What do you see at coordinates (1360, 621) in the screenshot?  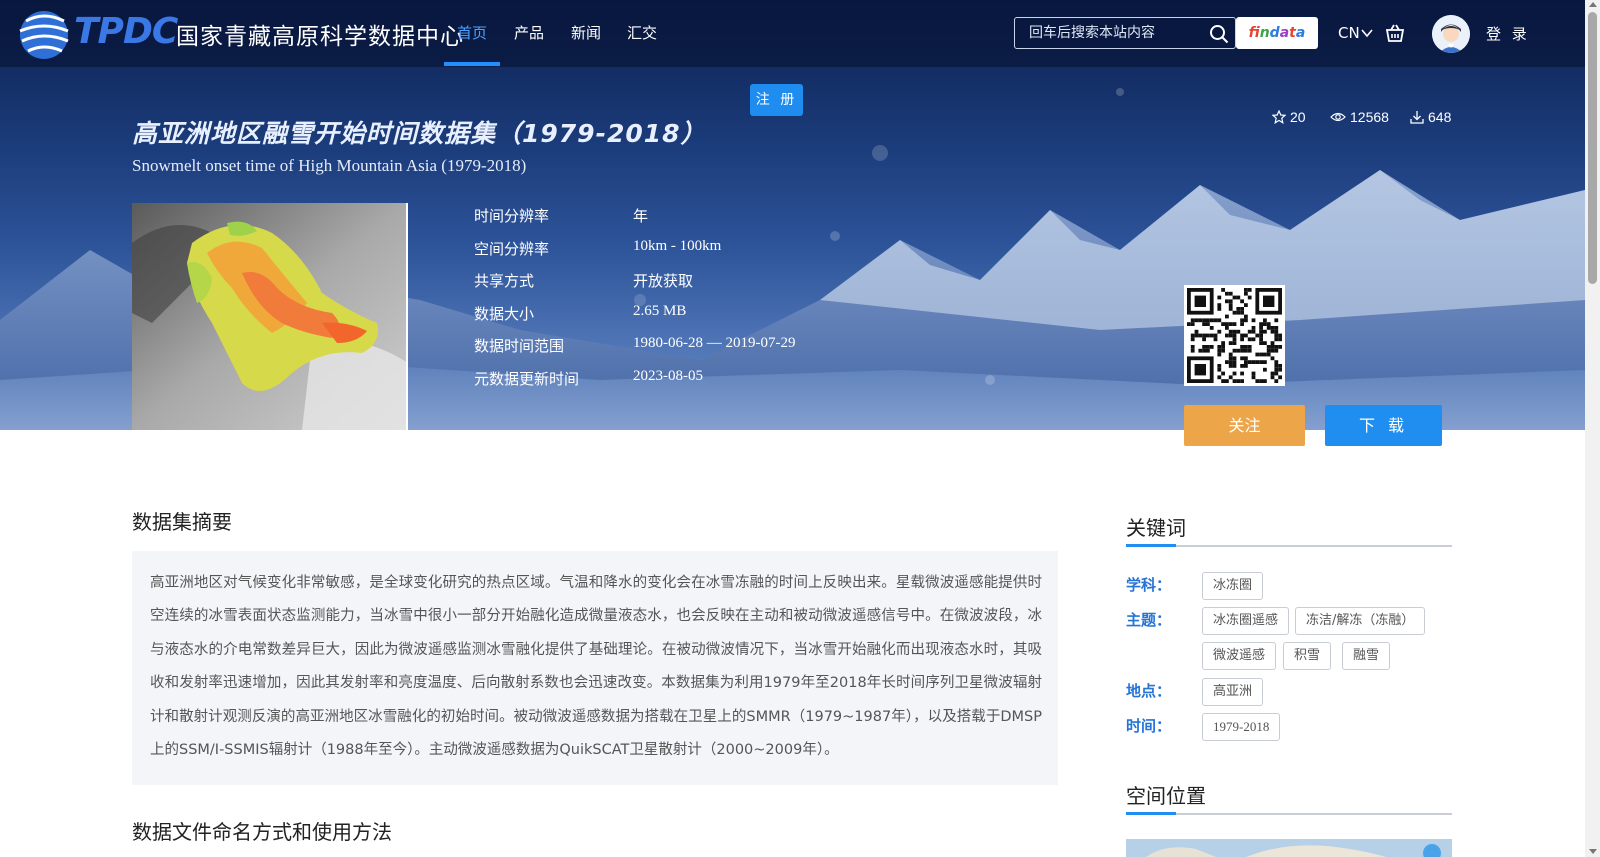 I see `keyword-tag: 冻洁/解冻（冻融）` at bounding box center [1360, 621].